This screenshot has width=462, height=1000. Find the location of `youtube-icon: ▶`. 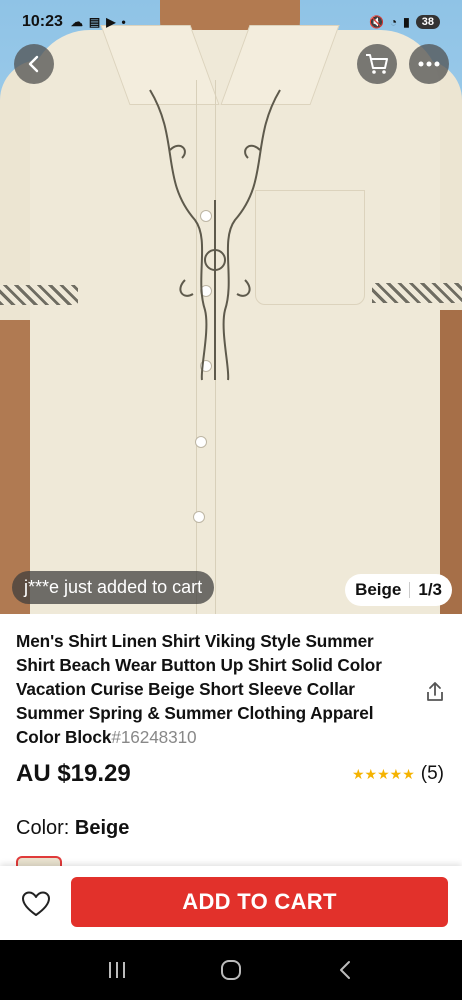

youtube-icon: ▶ is located at coordinates (111, 22).